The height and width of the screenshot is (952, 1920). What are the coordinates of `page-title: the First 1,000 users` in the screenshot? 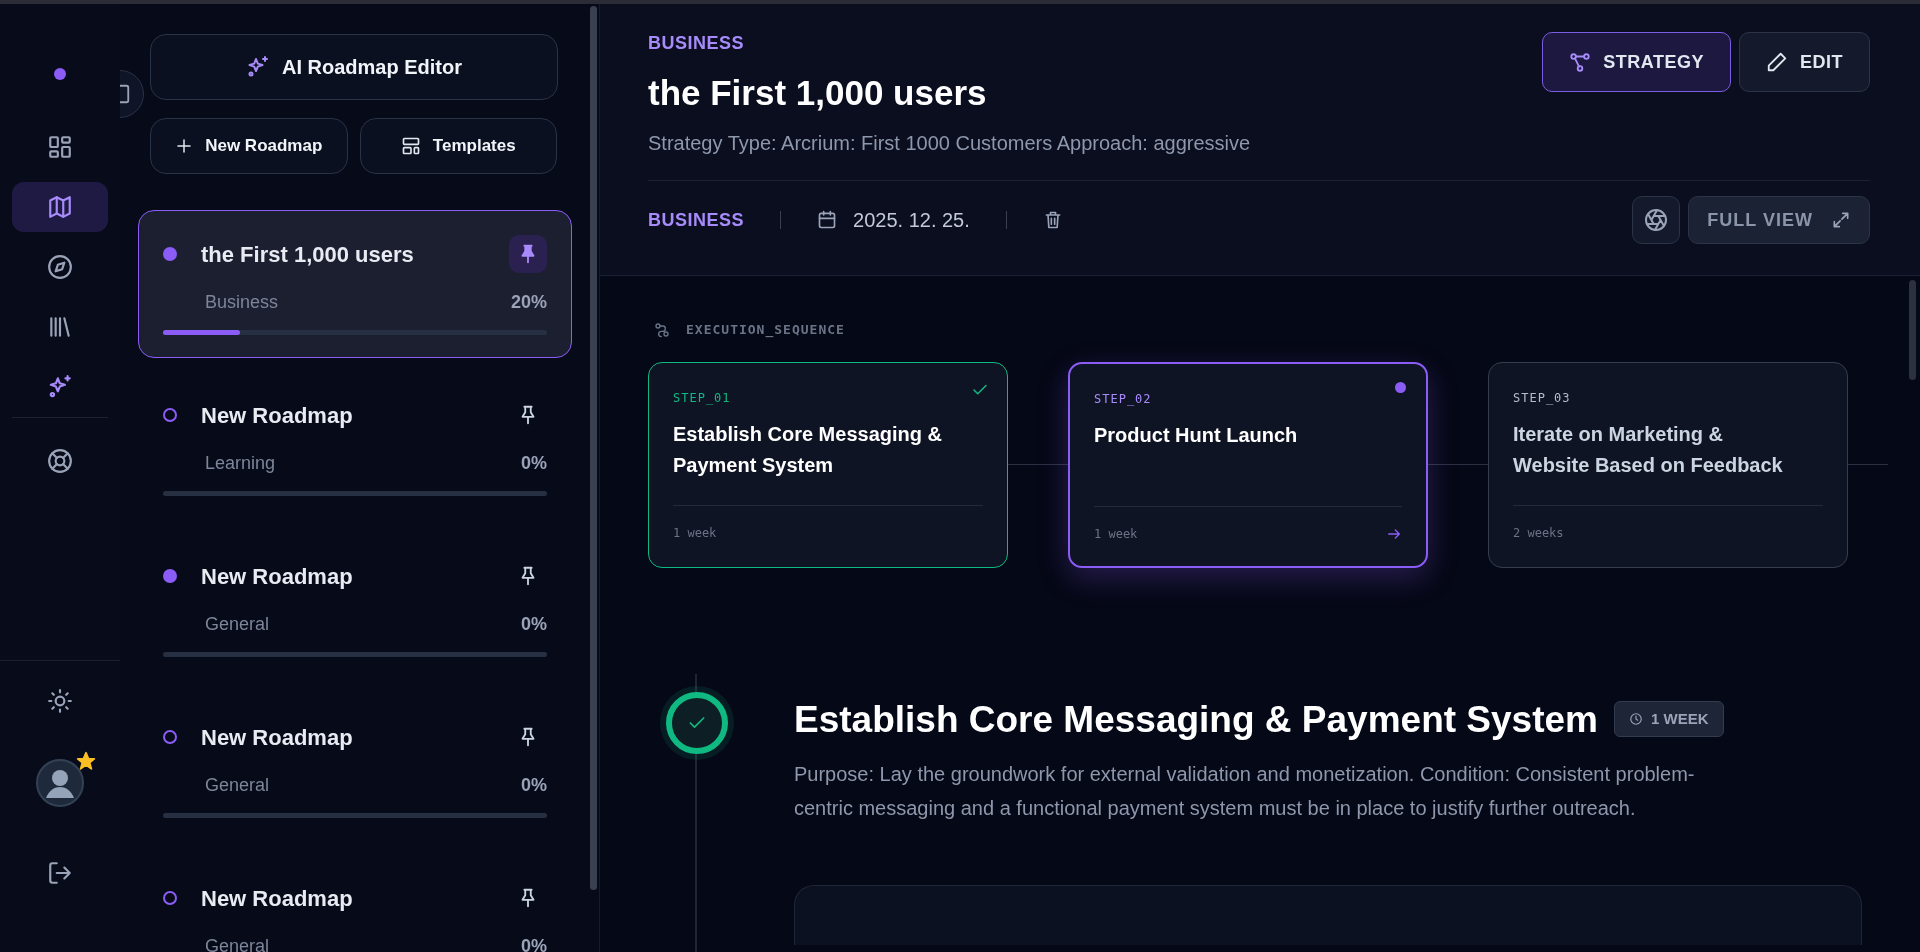 It's located at (818, 93).